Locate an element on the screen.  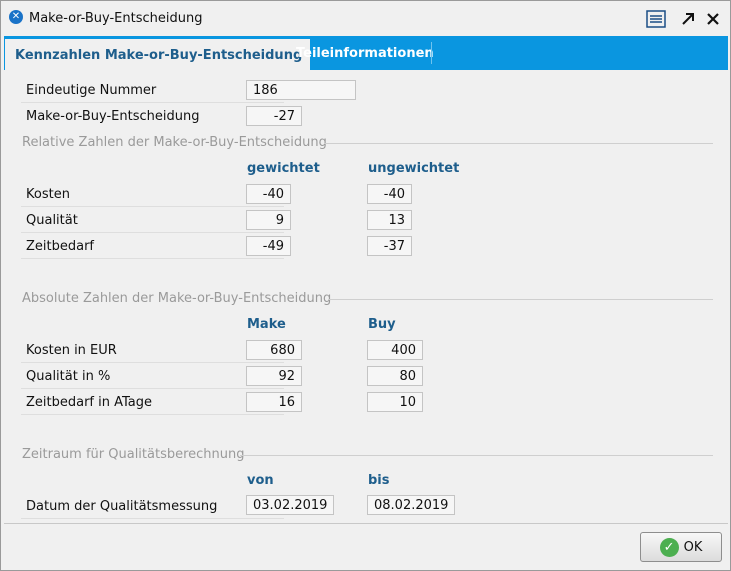
app-logo-icon: ✕ is located at coordinates (16, 17).